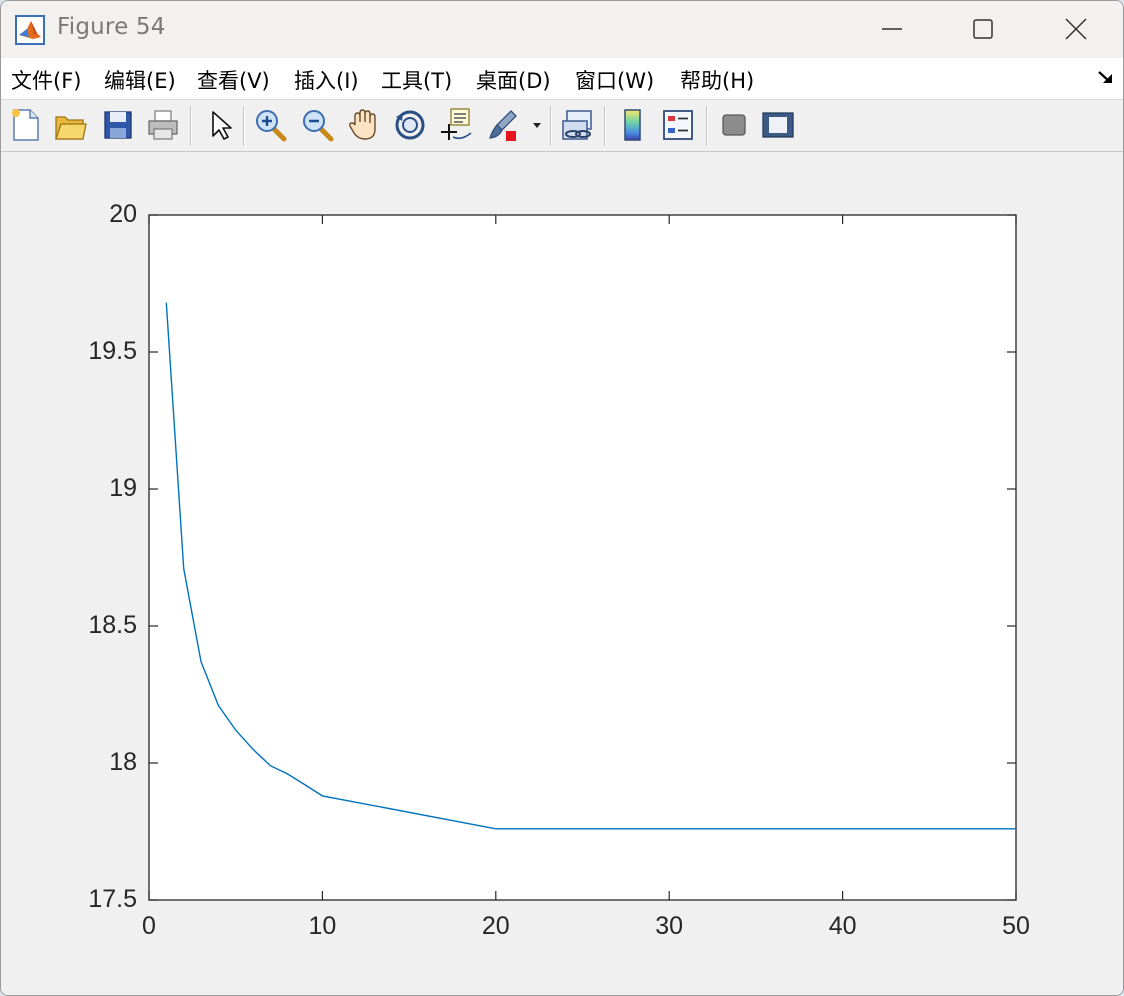  I want to click on brush-dropdown-button, so click(537, 125).